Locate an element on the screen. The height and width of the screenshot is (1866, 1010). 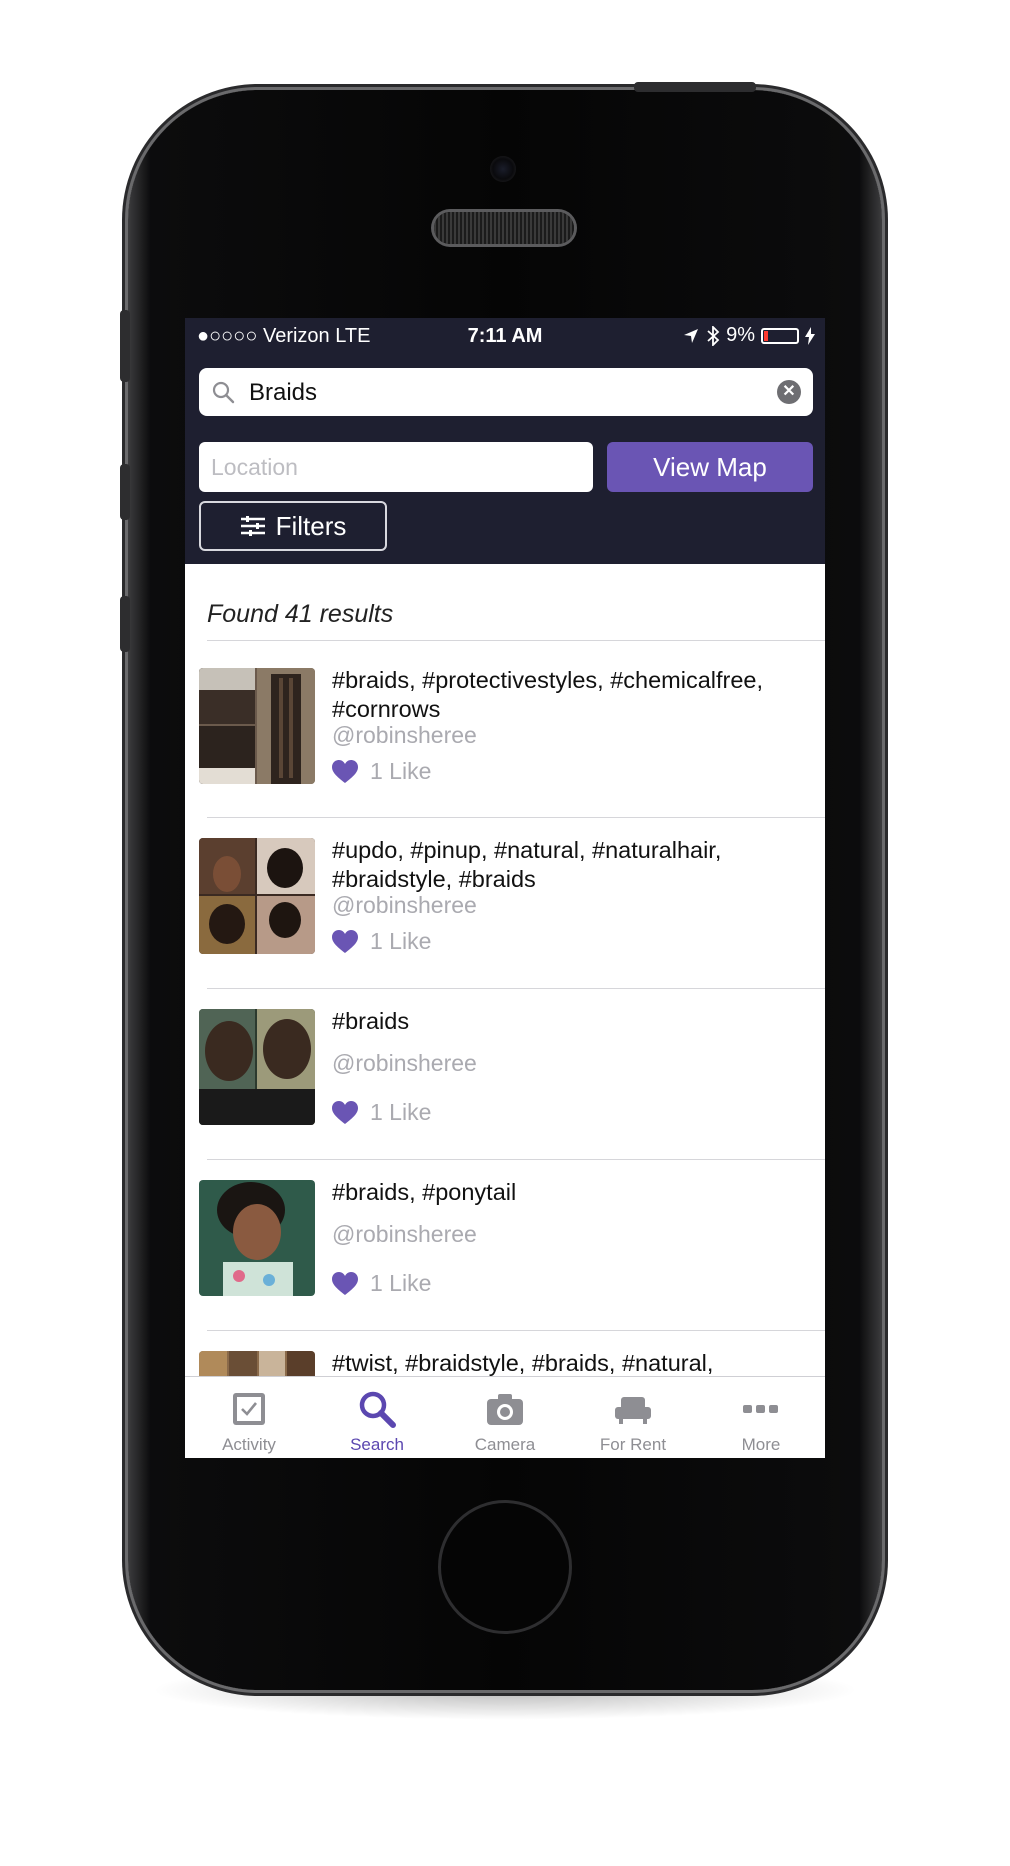
tags-line: #twist, #braidstyle, #braids, #natural, is located at coordinates (523, 1363).